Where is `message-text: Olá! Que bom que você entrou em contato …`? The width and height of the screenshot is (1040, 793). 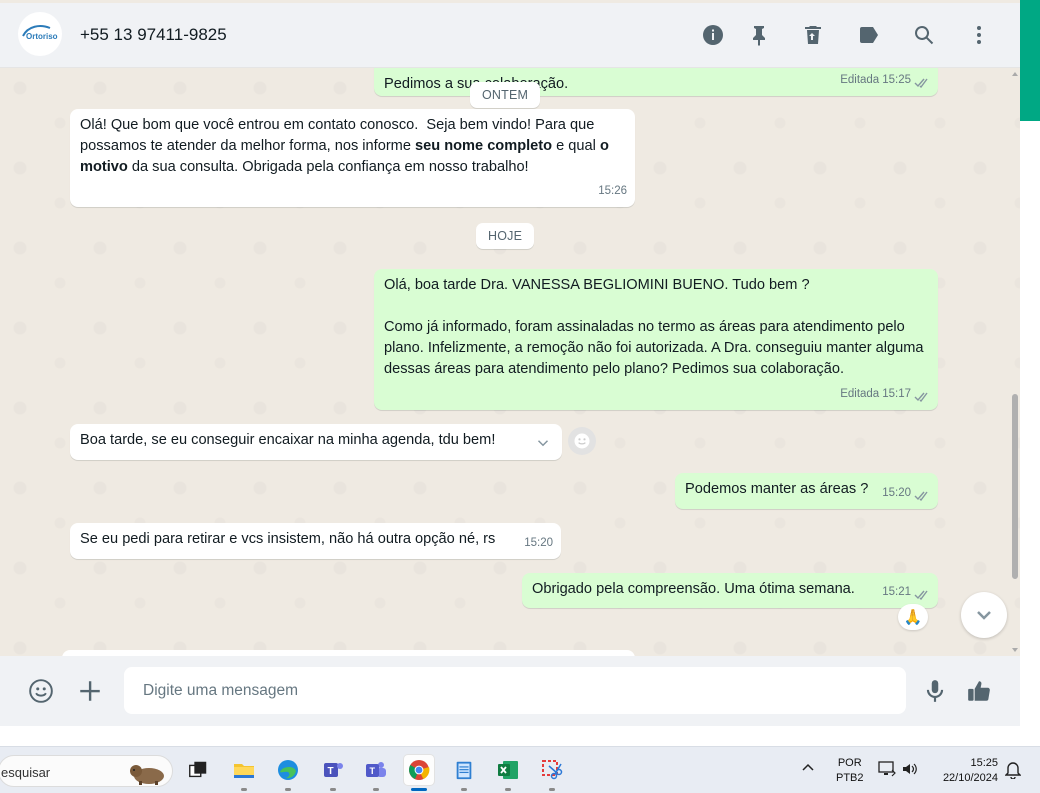
message-text: Olá! Que bom que você entrou em contato … is located at coordinates (346, 146).